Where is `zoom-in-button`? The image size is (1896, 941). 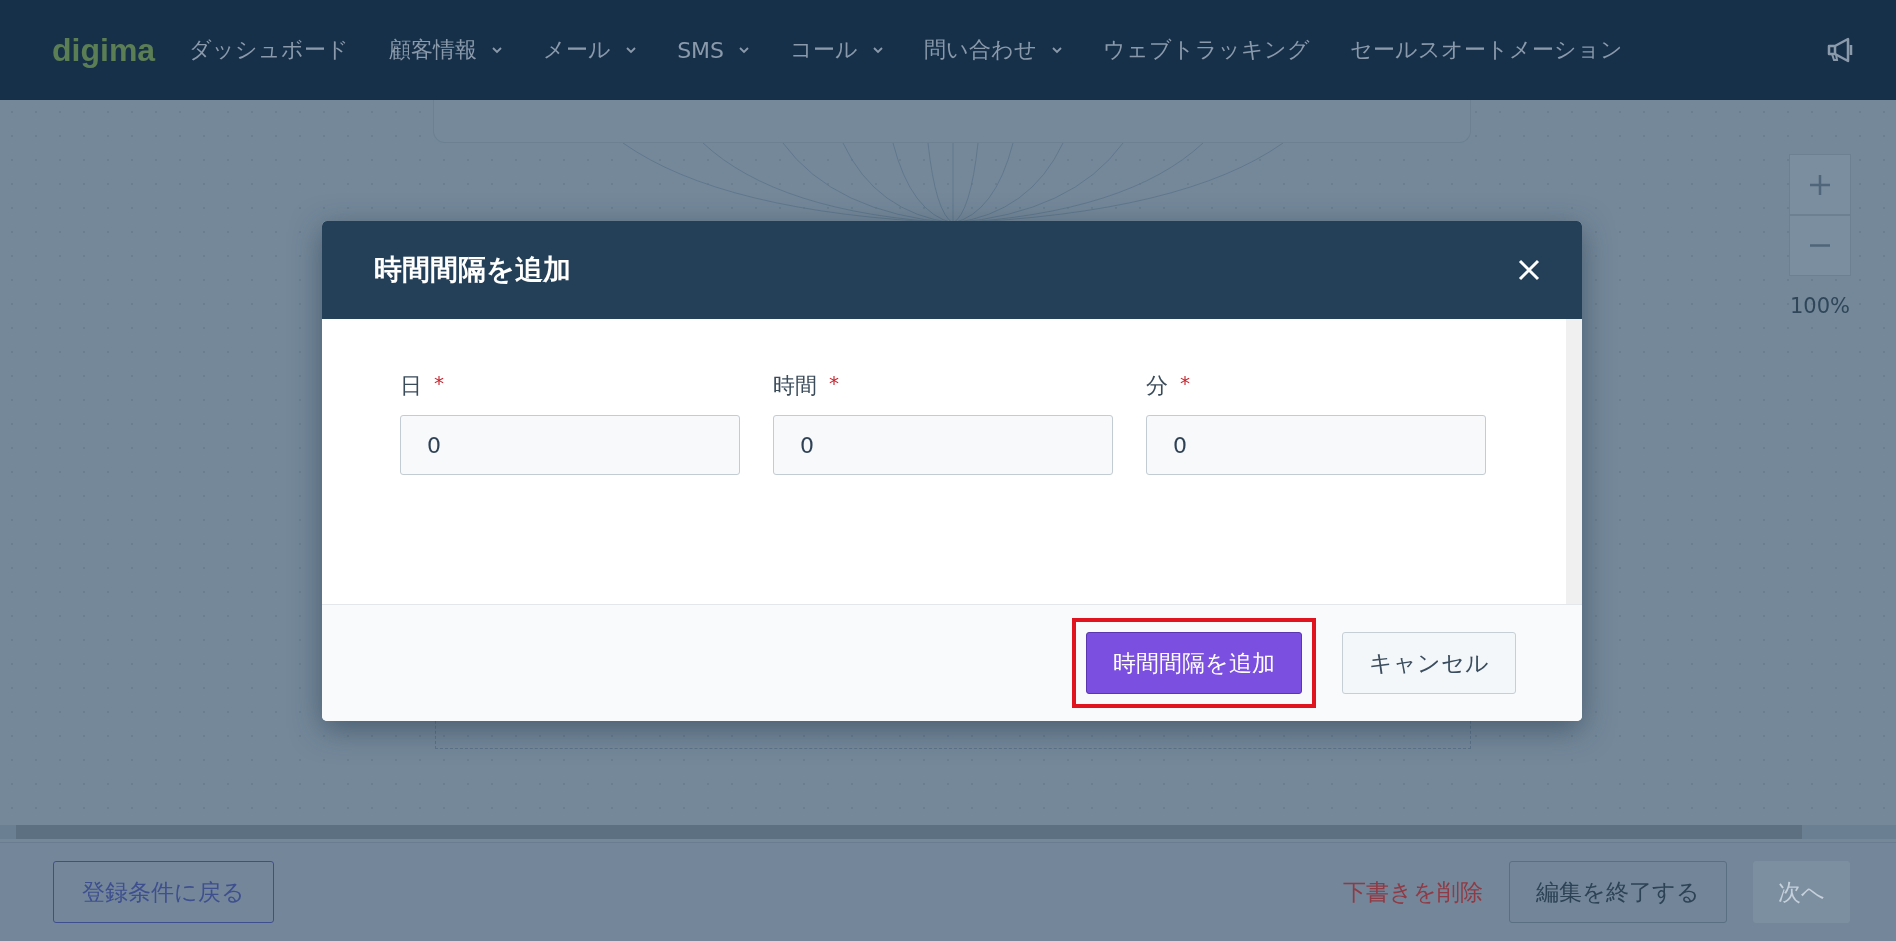 zoom-in-button is located at coordinates (1820, 184).